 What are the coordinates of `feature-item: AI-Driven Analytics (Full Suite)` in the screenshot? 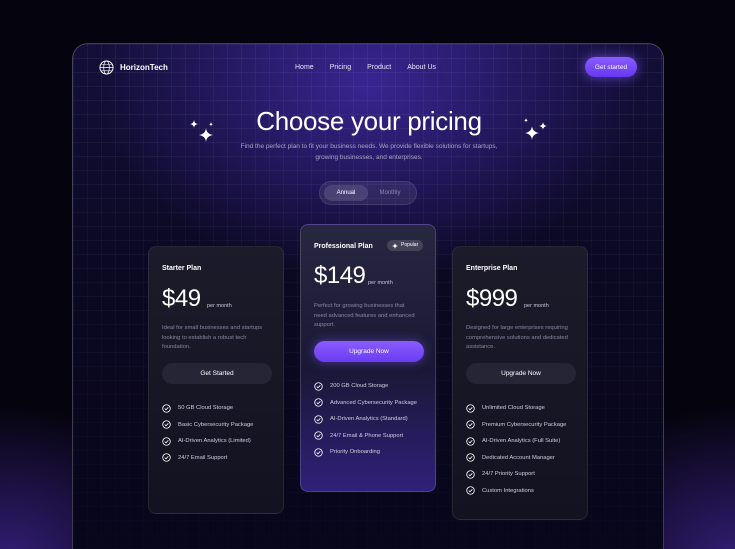 It's located at (526, 441).